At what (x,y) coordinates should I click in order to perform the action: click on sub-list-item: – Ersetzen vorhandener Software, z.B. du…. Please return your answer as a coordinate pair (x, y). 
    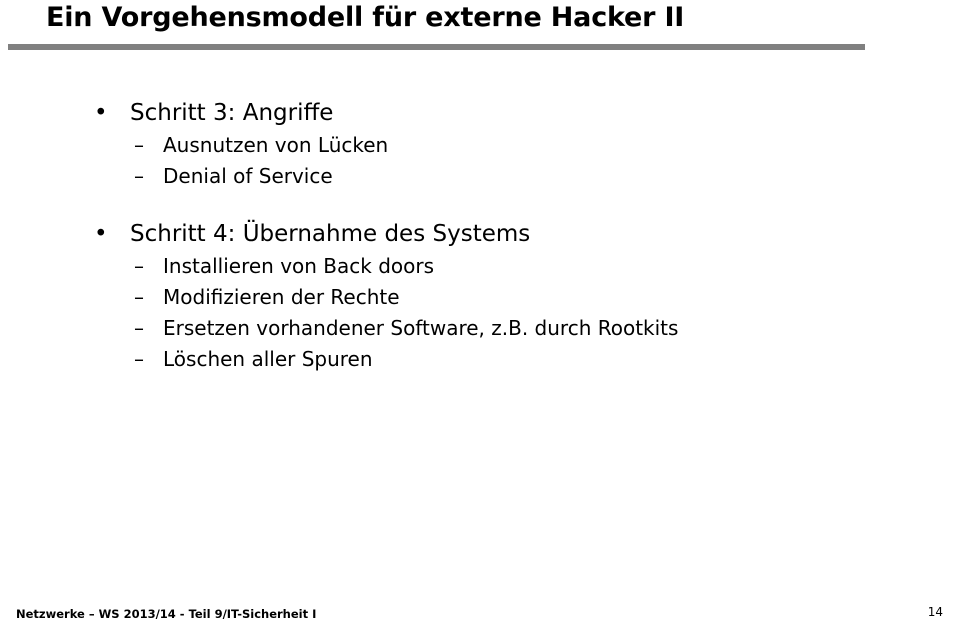
    Looking at the image, I should click on (480, 328).